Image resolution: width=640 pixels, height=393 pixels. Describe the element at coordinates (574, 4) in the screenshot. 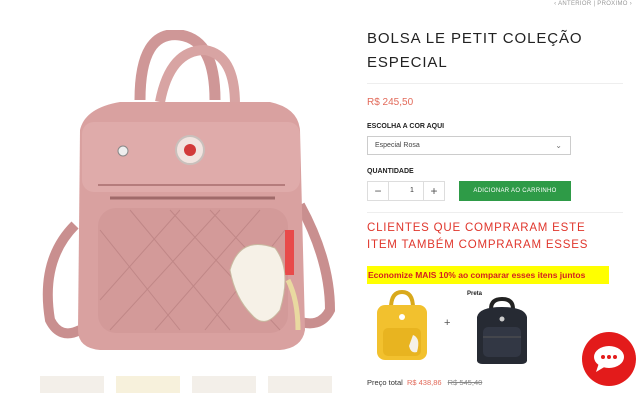

I see `previous-link: ANTERIOR` at that location.